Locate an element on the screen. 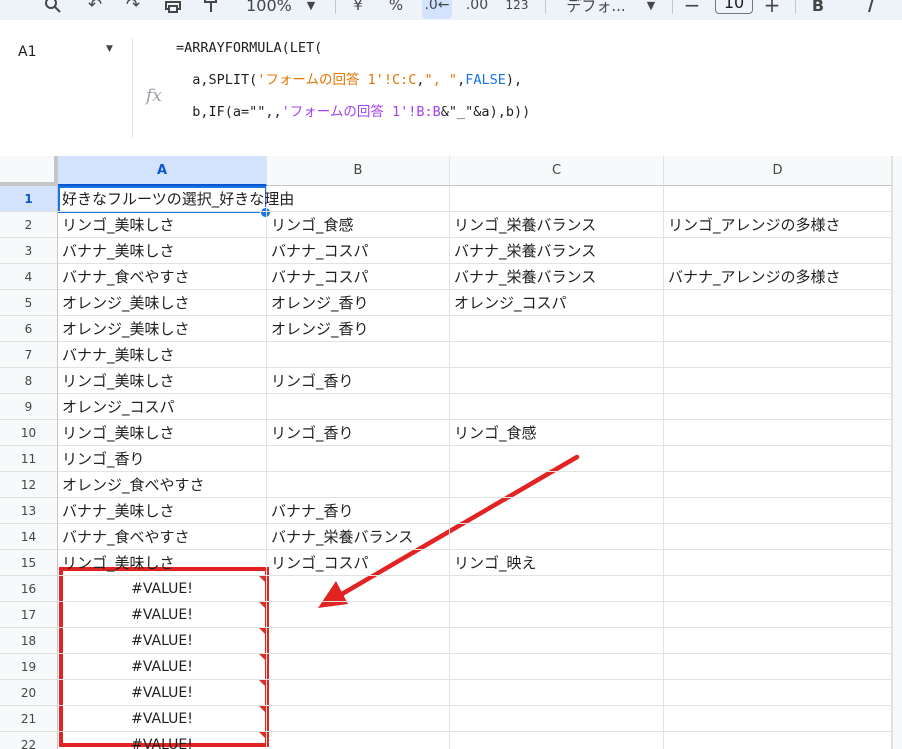 The width and height of the screenshot is (902, 749). zoom-chevron-down-icon: ▼ is located at coordinates (311, 9).